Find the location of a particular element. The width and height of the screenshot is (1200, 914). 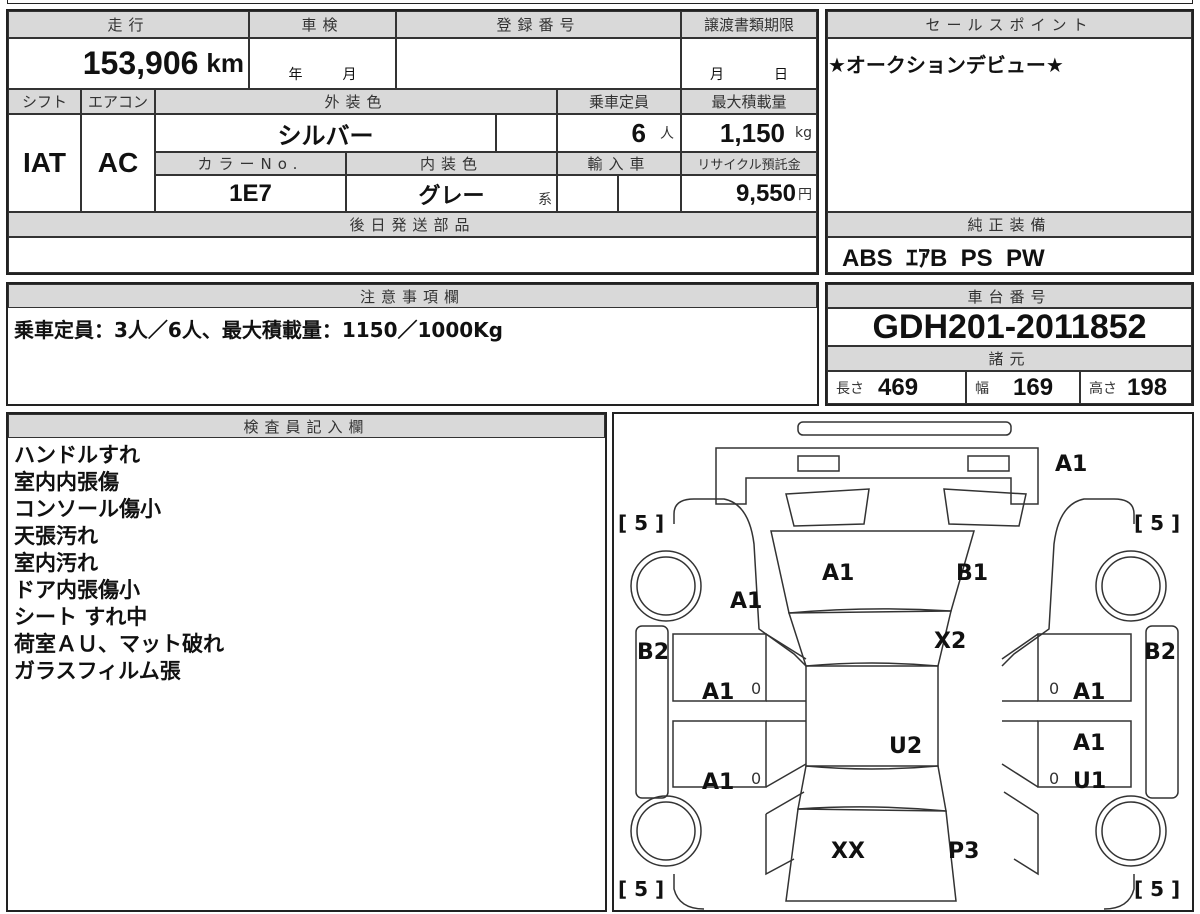

equipment-label: 純正装備 is located at coordinates (1009, 224).